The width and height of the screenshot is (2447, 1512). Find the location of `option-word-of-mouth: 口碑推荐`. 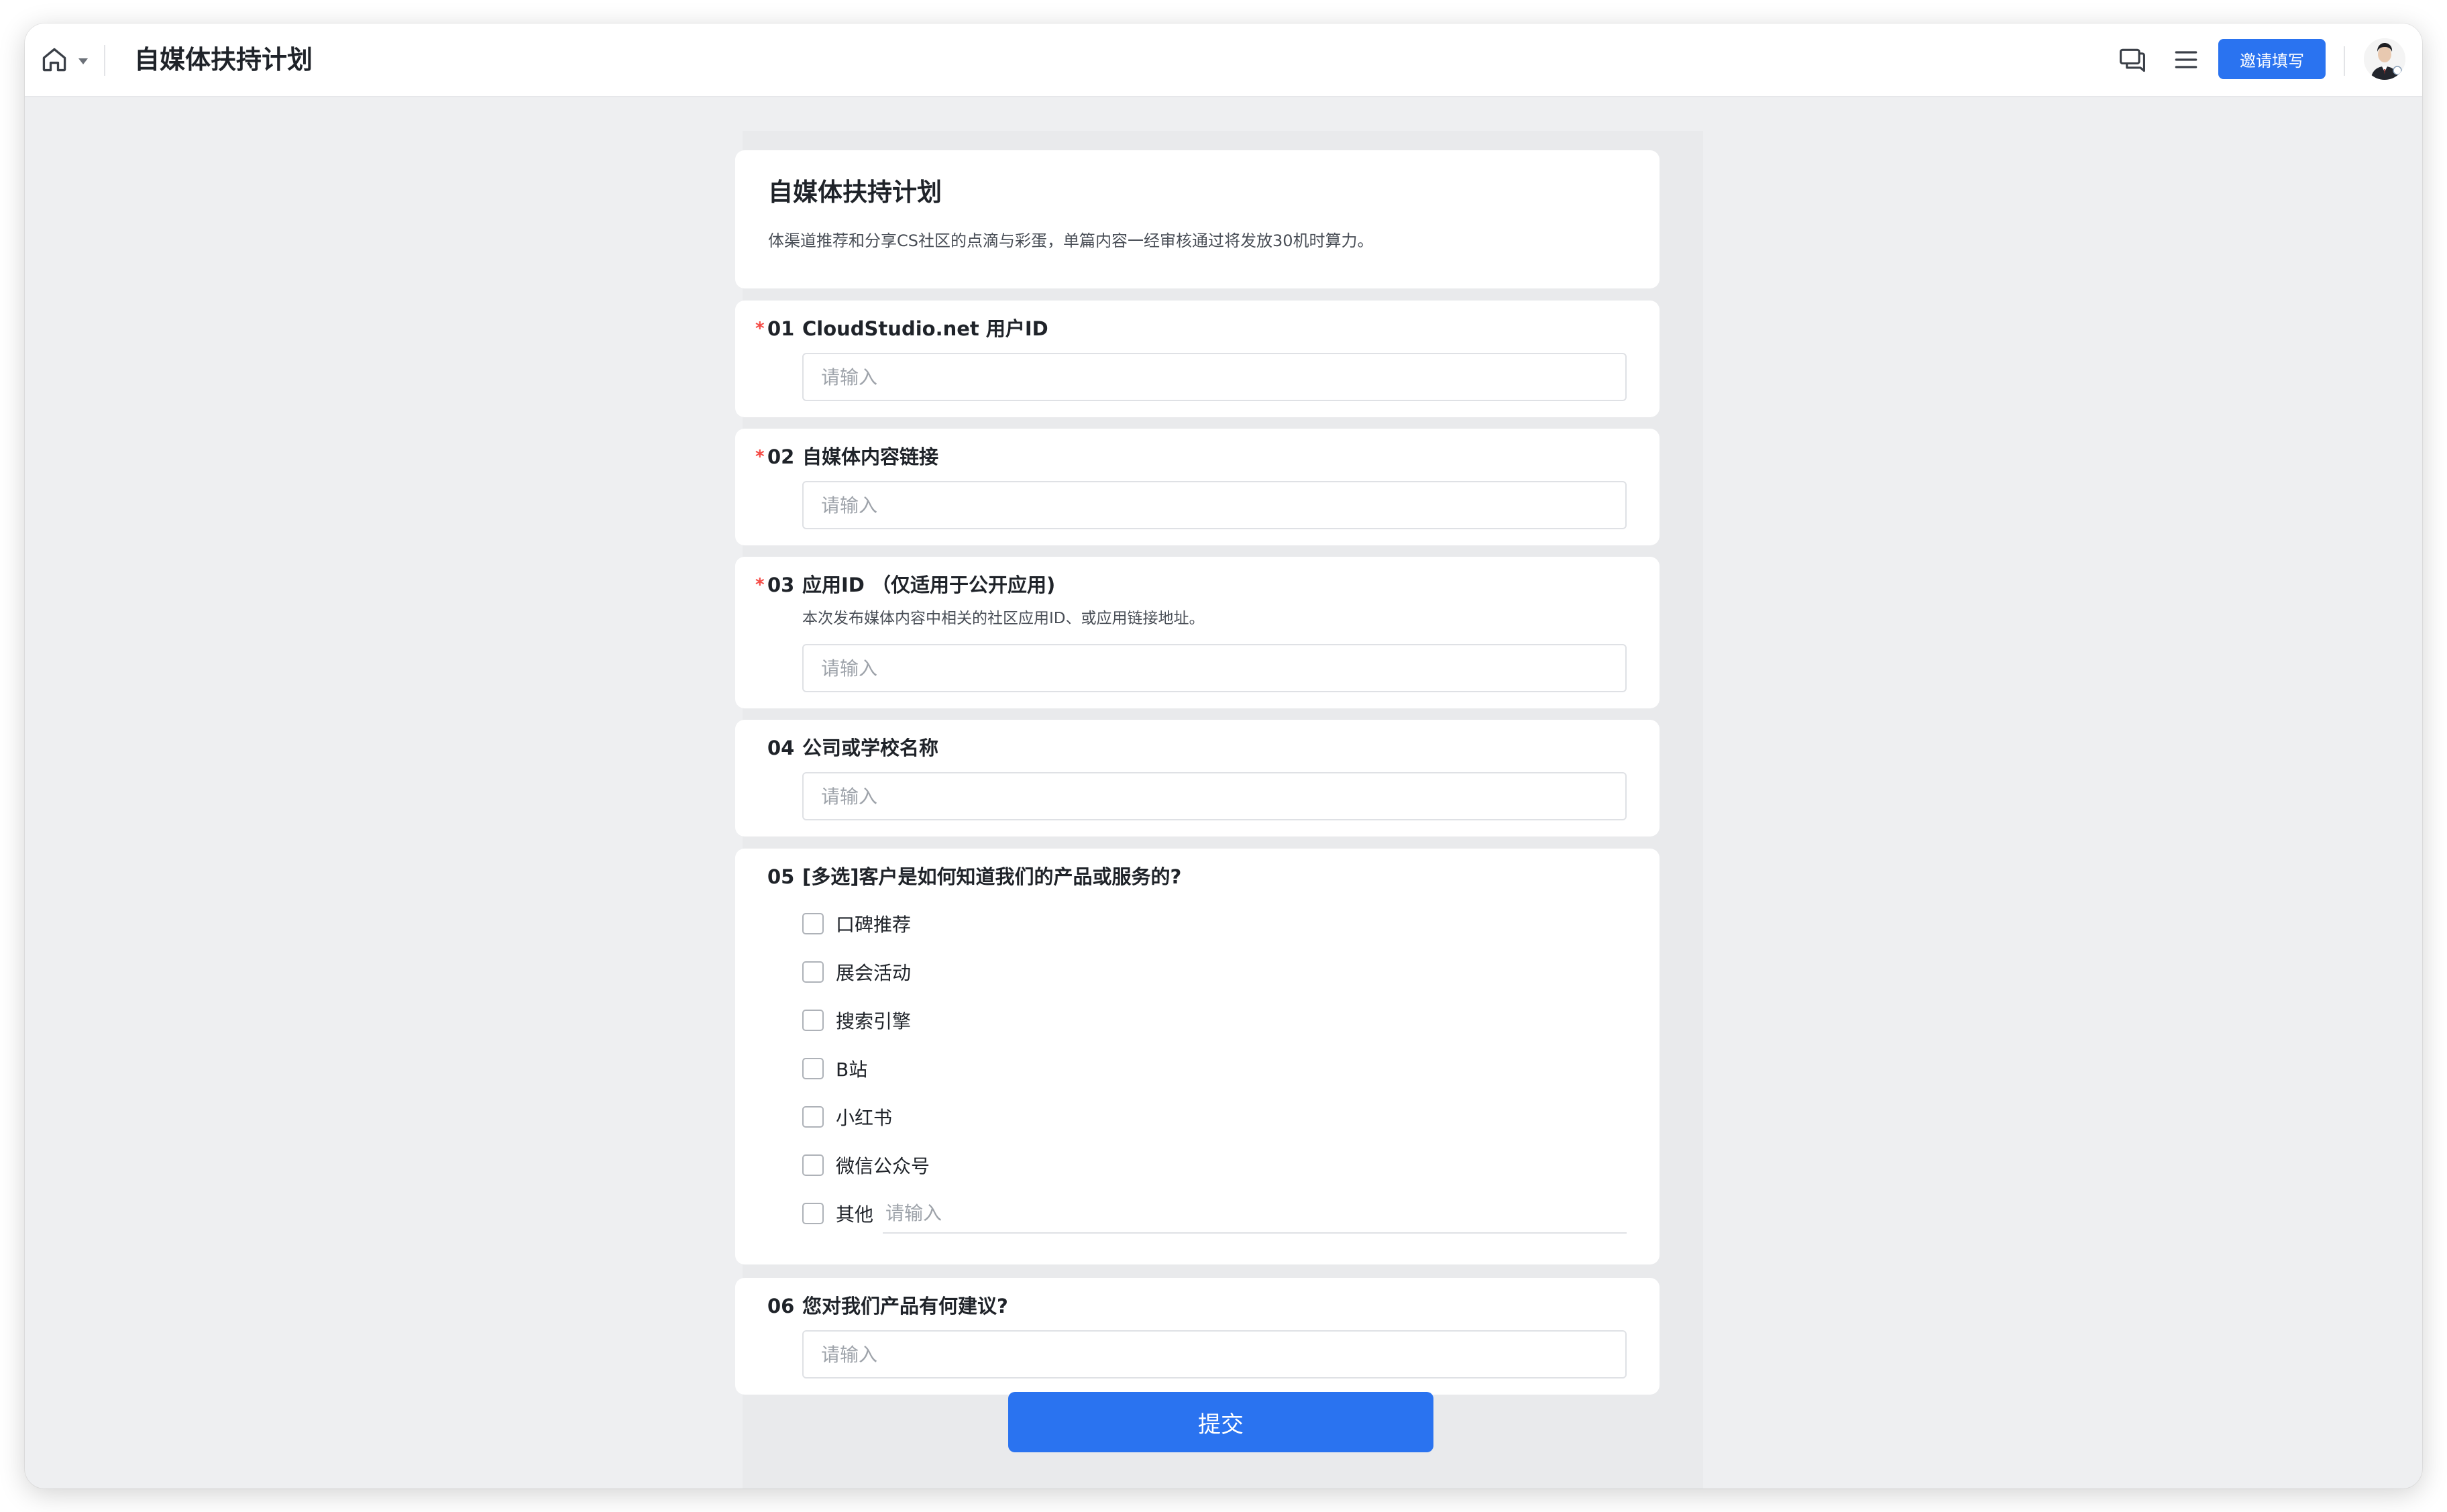

option-word-of-mouth: 口碑推荐 is located at coordinates (856, 924).